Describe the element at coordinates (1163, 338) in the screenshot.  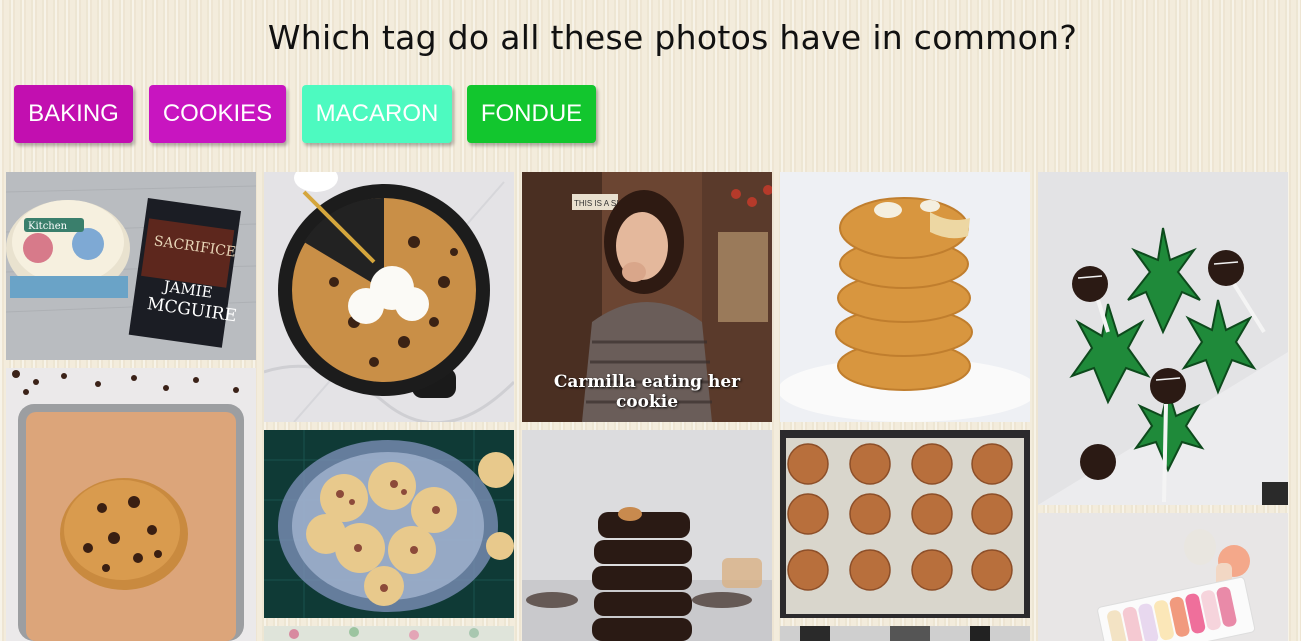
I see `photo-leaf-cookies-and-cake-pops` at that location.